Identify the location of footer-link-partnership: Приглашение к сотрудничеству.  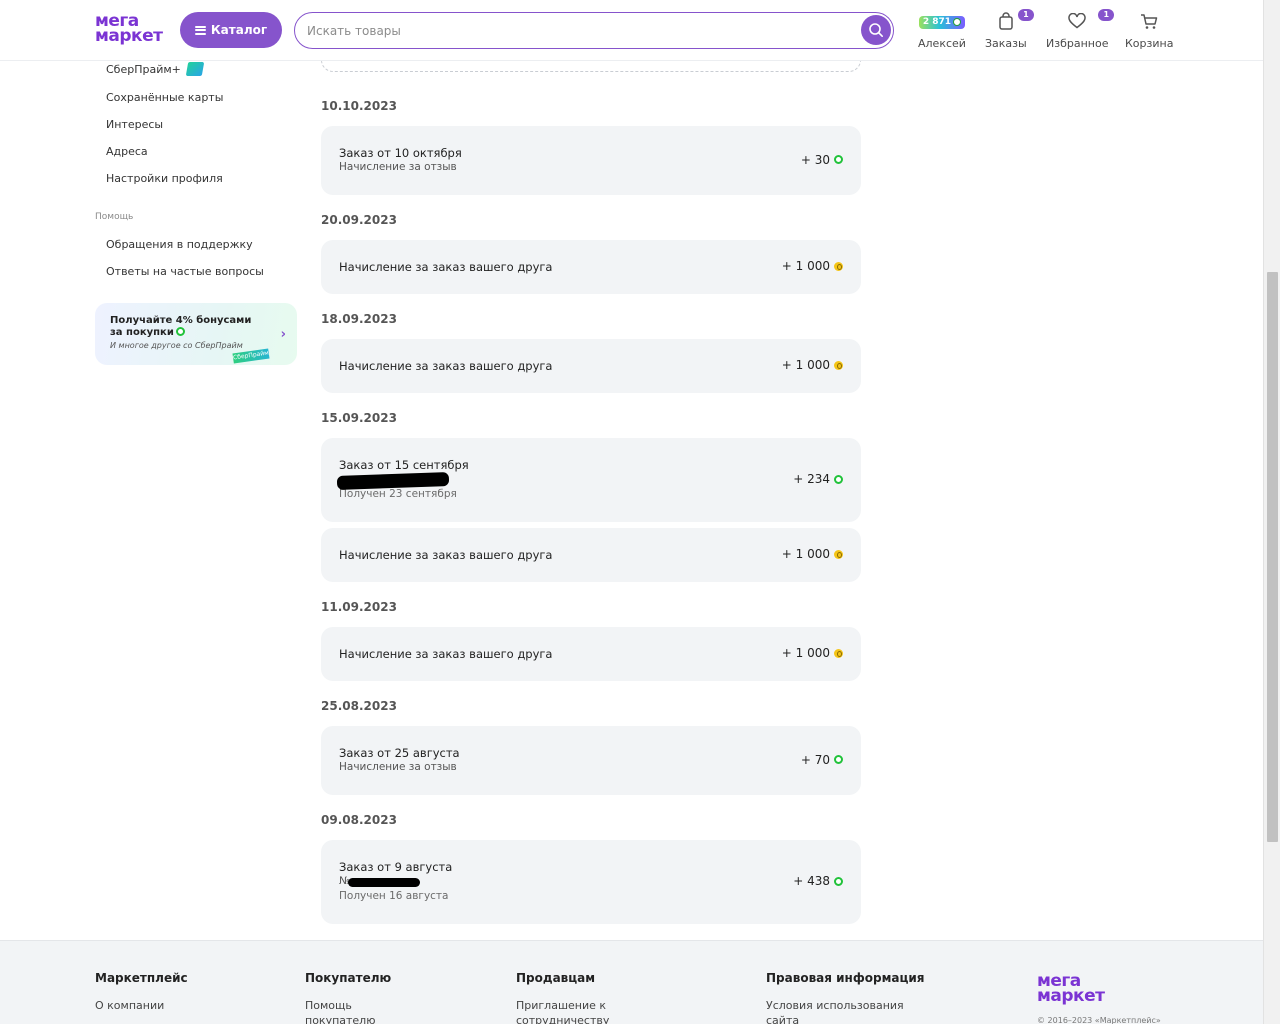
(566, 1011).